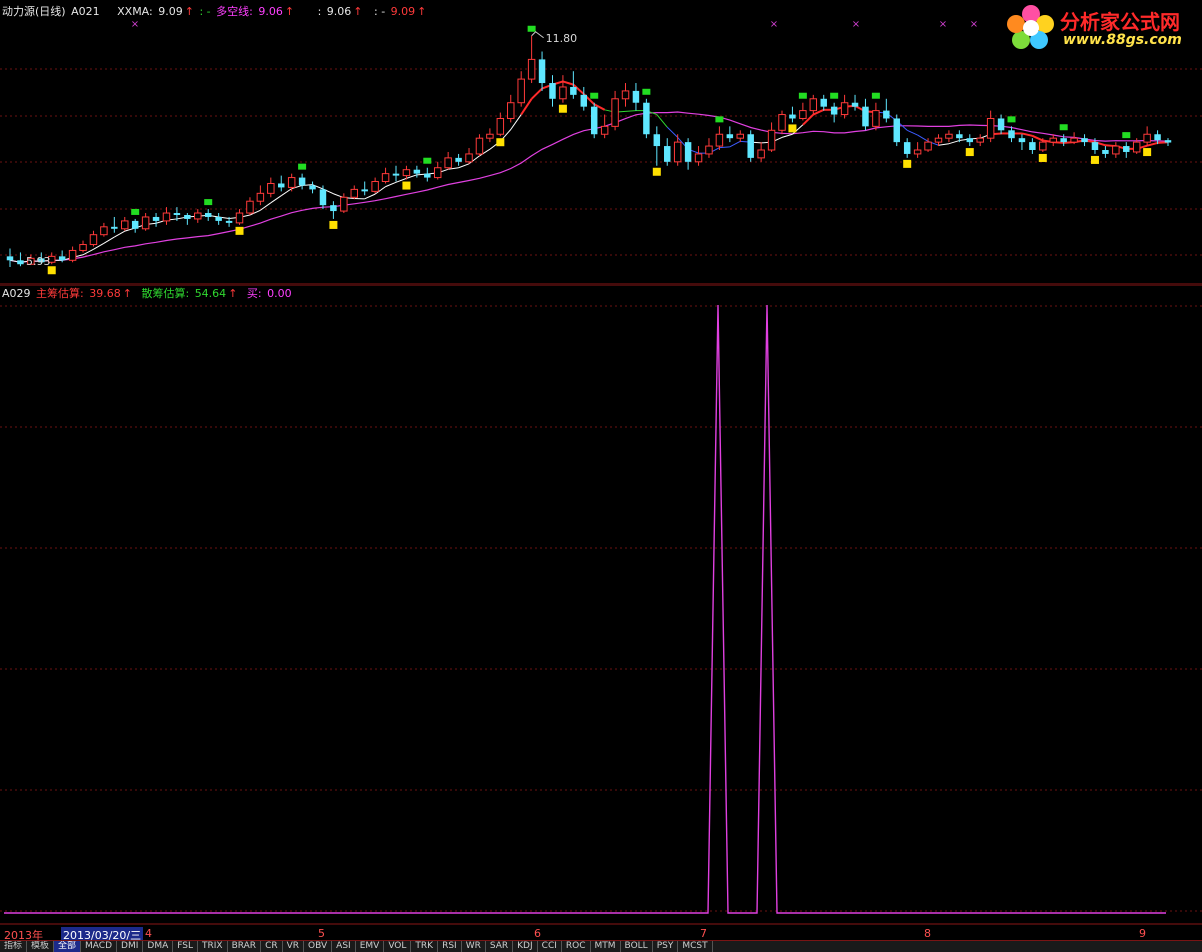 The image size is (1202, 952). What do you see at coordinates (320, 11) in the screenshot?
I see `val2-prefix: :` at bounding box center [320, 11].